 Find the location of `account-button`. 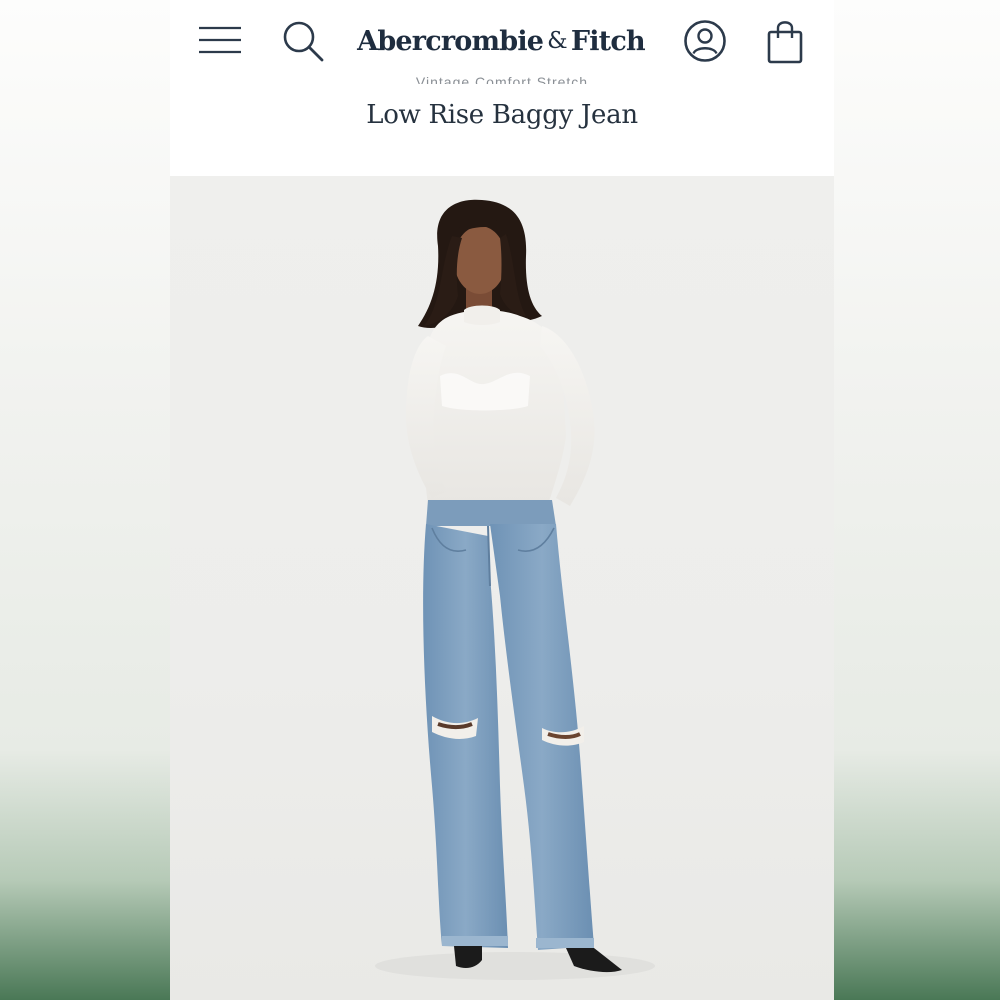

account-button is located at coordinates (705, 41).